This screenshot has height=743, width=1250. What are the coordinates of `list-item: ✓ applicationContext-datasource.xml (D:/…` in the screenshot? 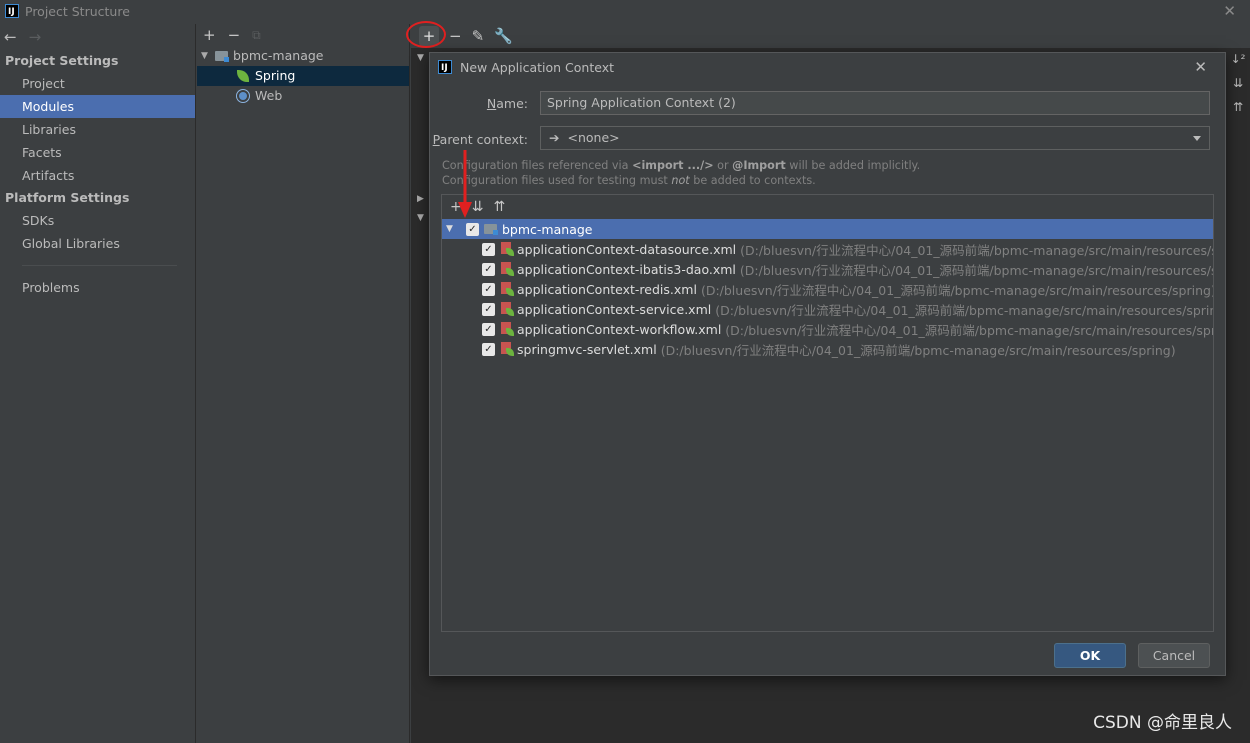 It's located at (827, 249).